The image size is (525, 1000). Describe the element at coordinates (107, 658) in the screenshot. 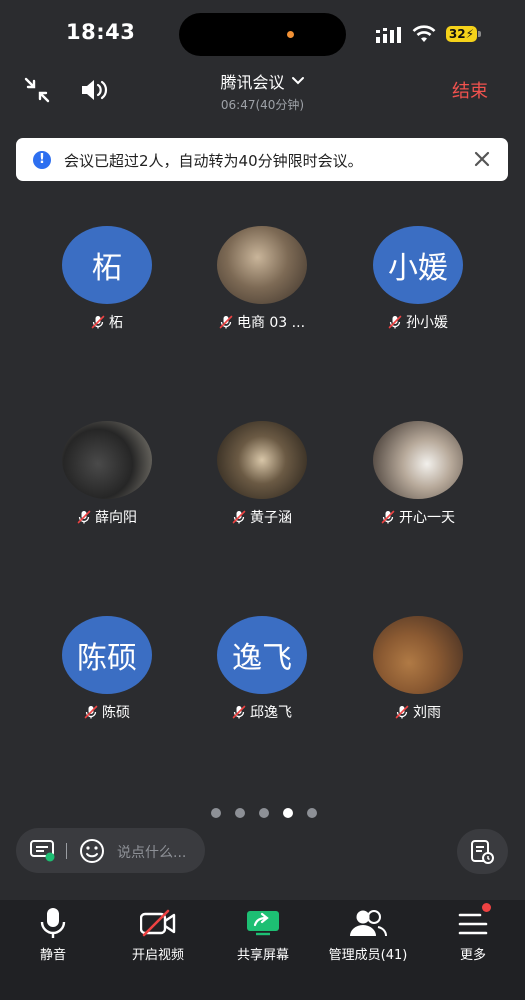

I see `avatar-initials: 陈硕` at that location.